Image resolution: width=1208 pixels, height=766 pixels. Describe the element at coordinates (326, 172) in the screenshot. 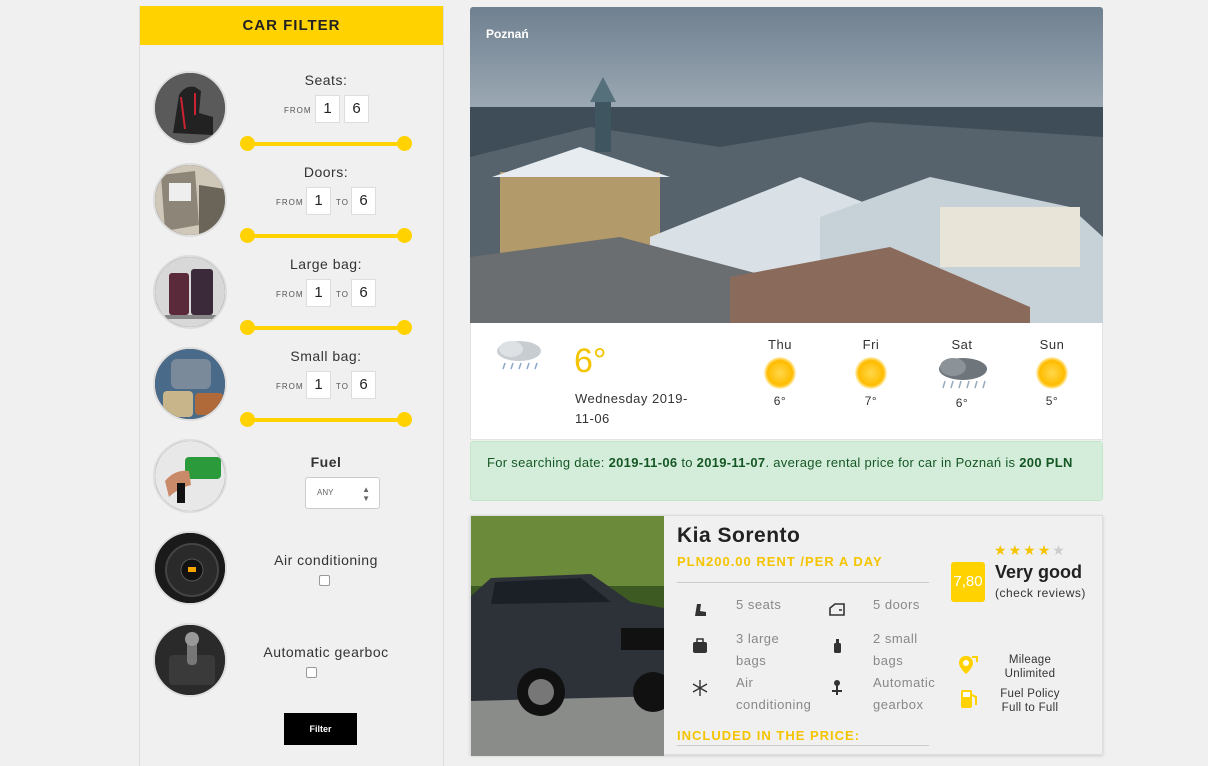

I see `doors-label: Doors:` at that location.